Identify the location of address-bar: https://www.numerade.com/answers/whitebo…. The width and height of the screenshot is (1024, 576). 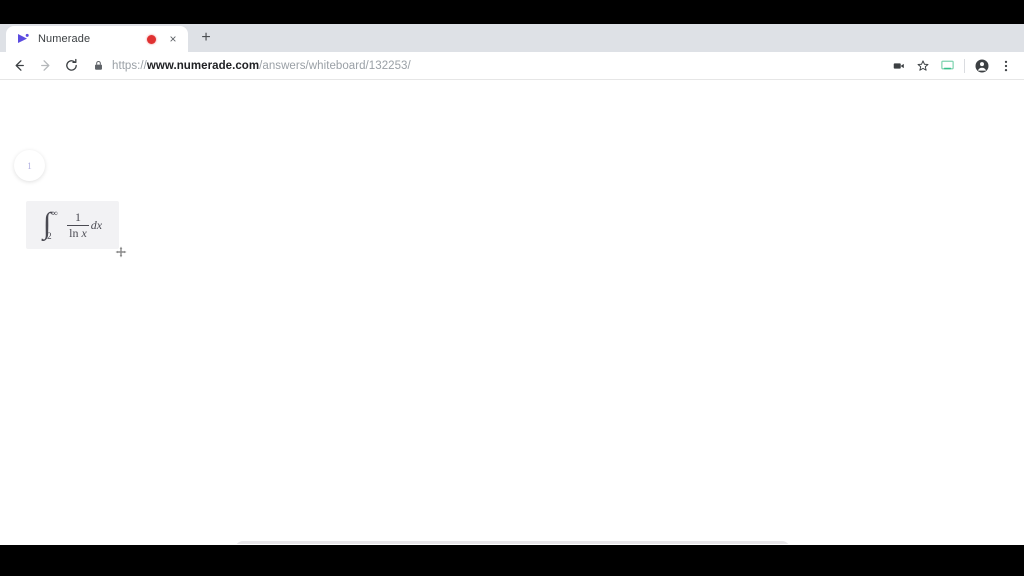
(486, 66).